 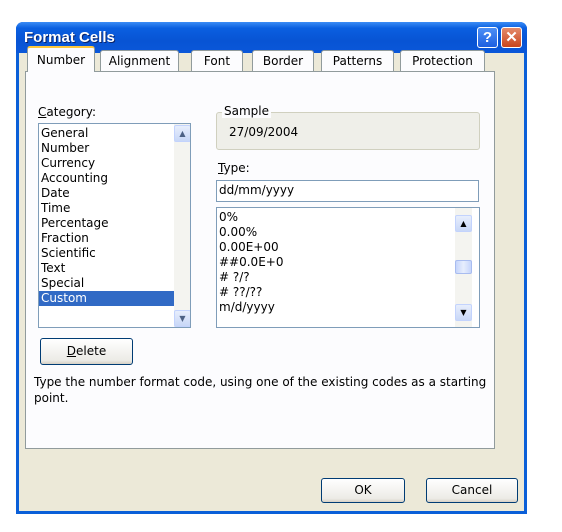 I want to click on label-text: ype:, so click(x=236, y=168).